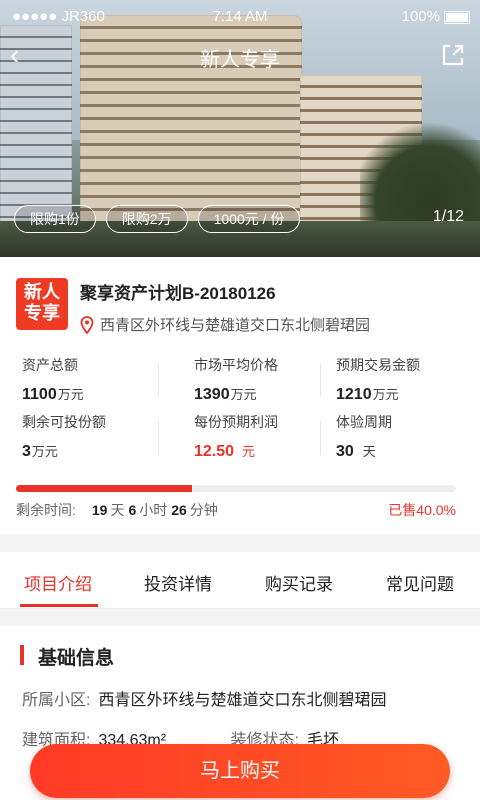  I want to click on tab-project-intro: 项目介绍, so click(58, 582).